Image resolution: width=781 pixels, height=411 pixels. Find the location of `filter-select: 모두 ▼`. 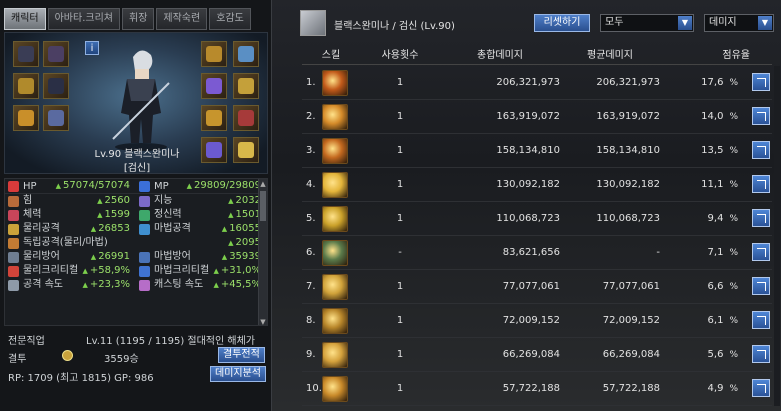

filter-select: 모두 ▼ is located at coordinates (647, 23).